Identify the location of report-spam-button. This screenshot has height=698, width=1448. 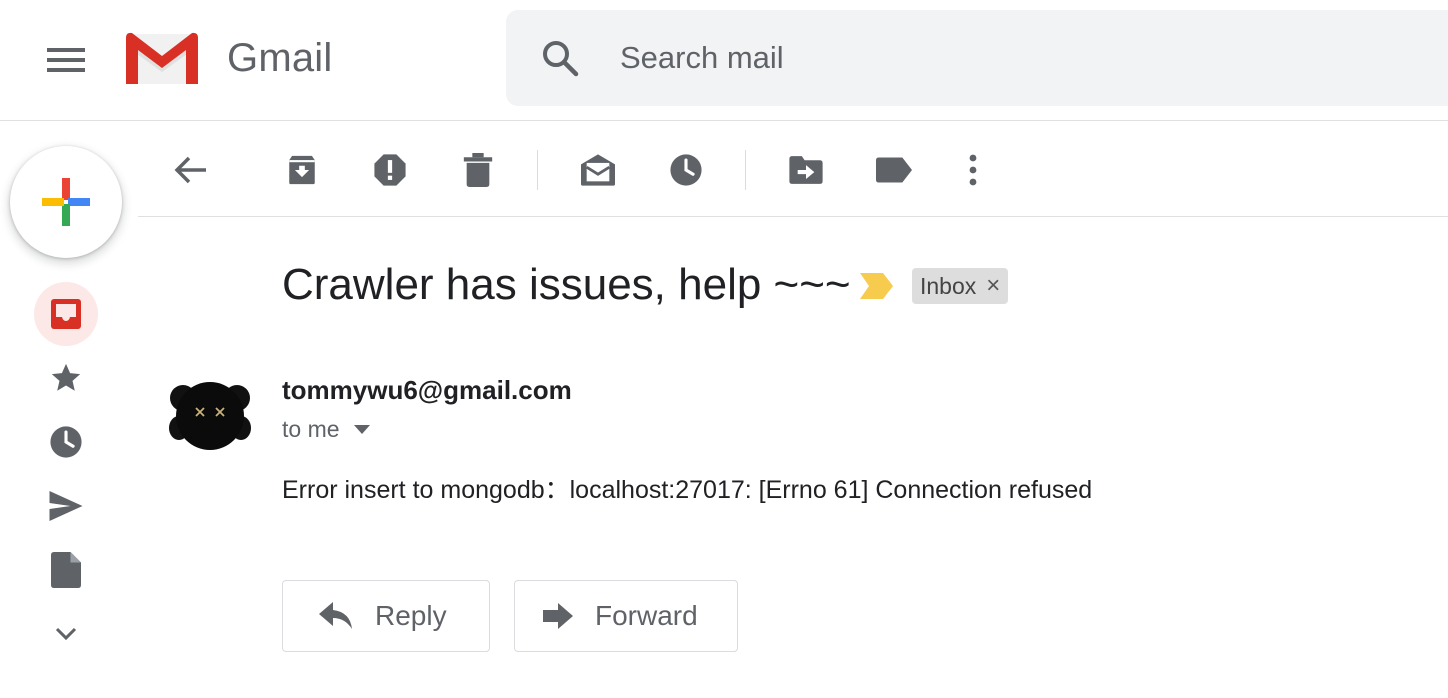
(390, 170).